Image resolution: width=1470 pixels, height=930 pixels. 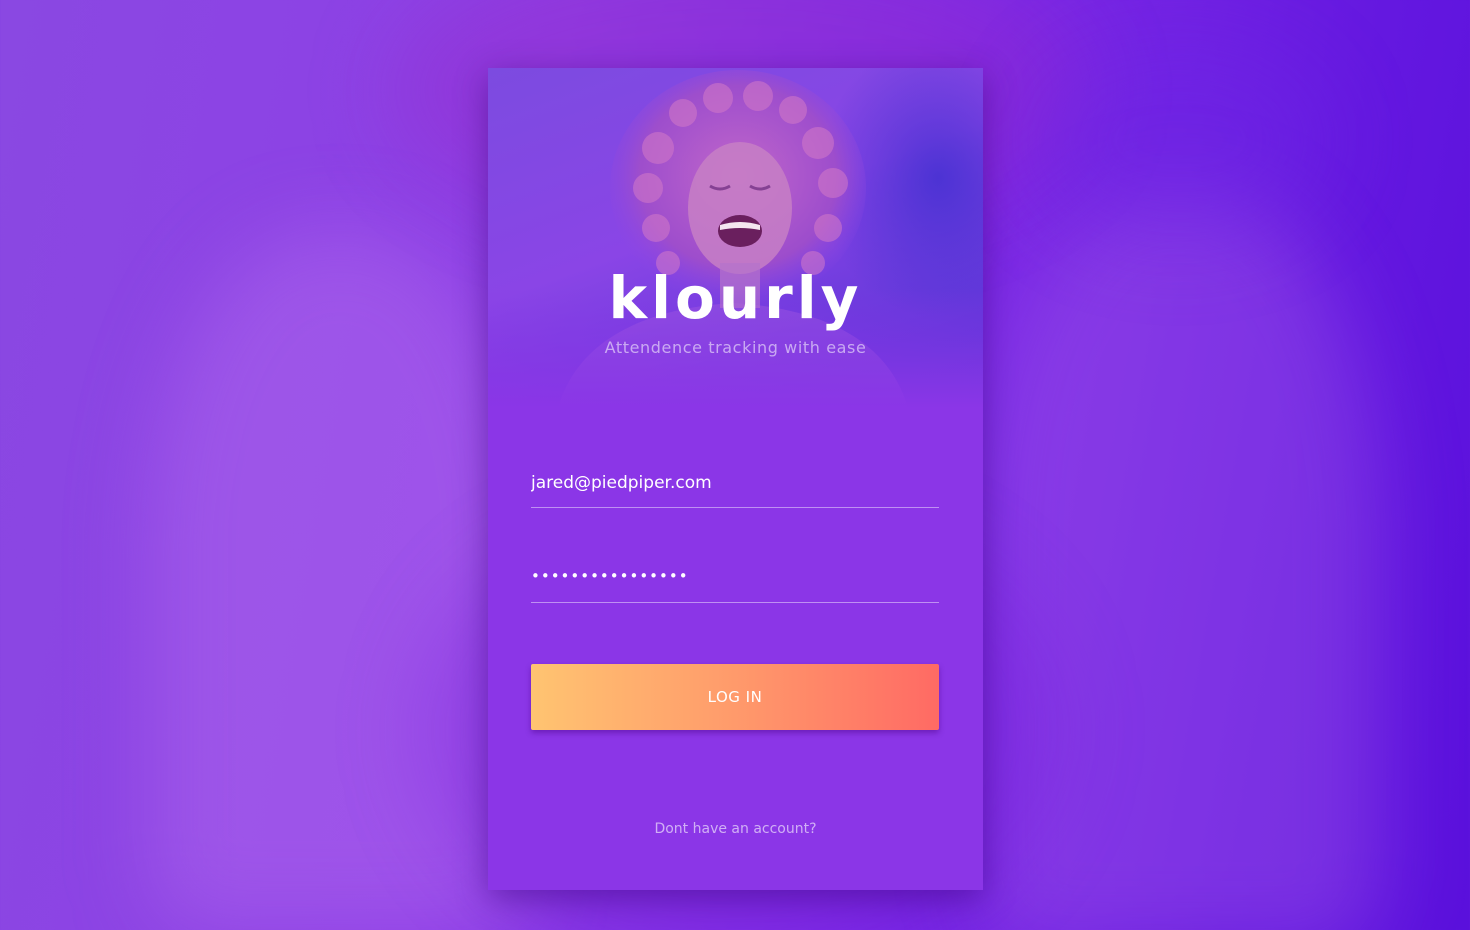 I want to click on email-field, so click(x=735, y=488).